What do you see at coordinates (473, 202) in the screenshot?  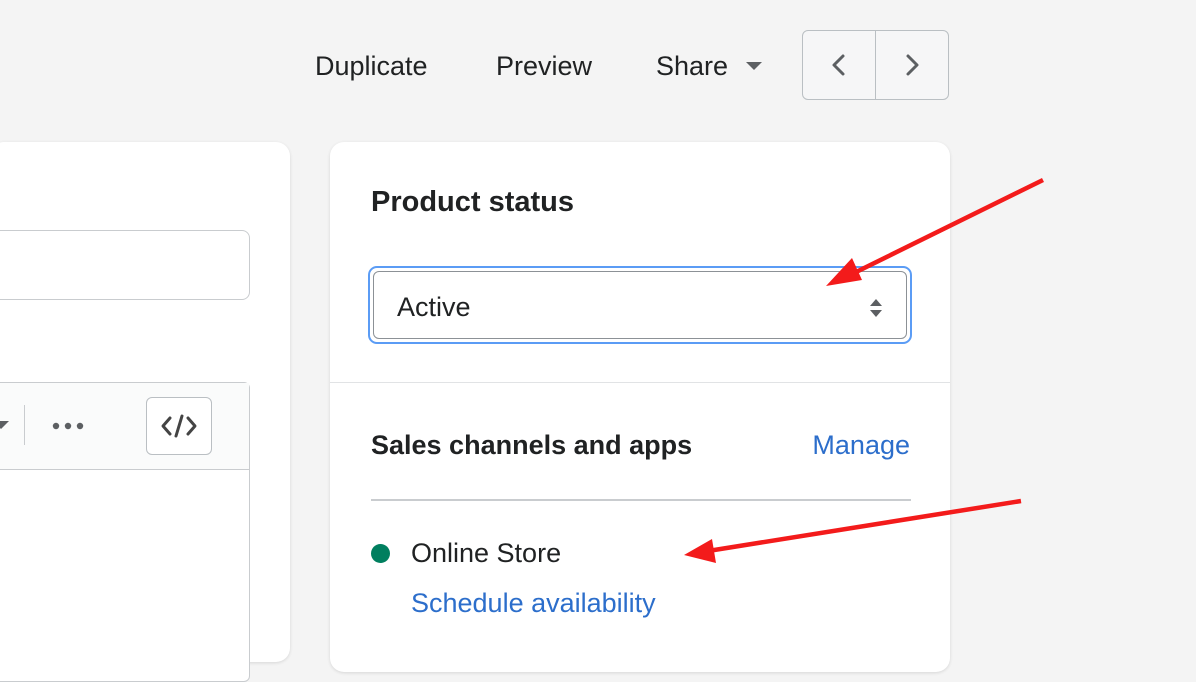 I see `product-status-title: Product status` at bounding box center [473, 202].